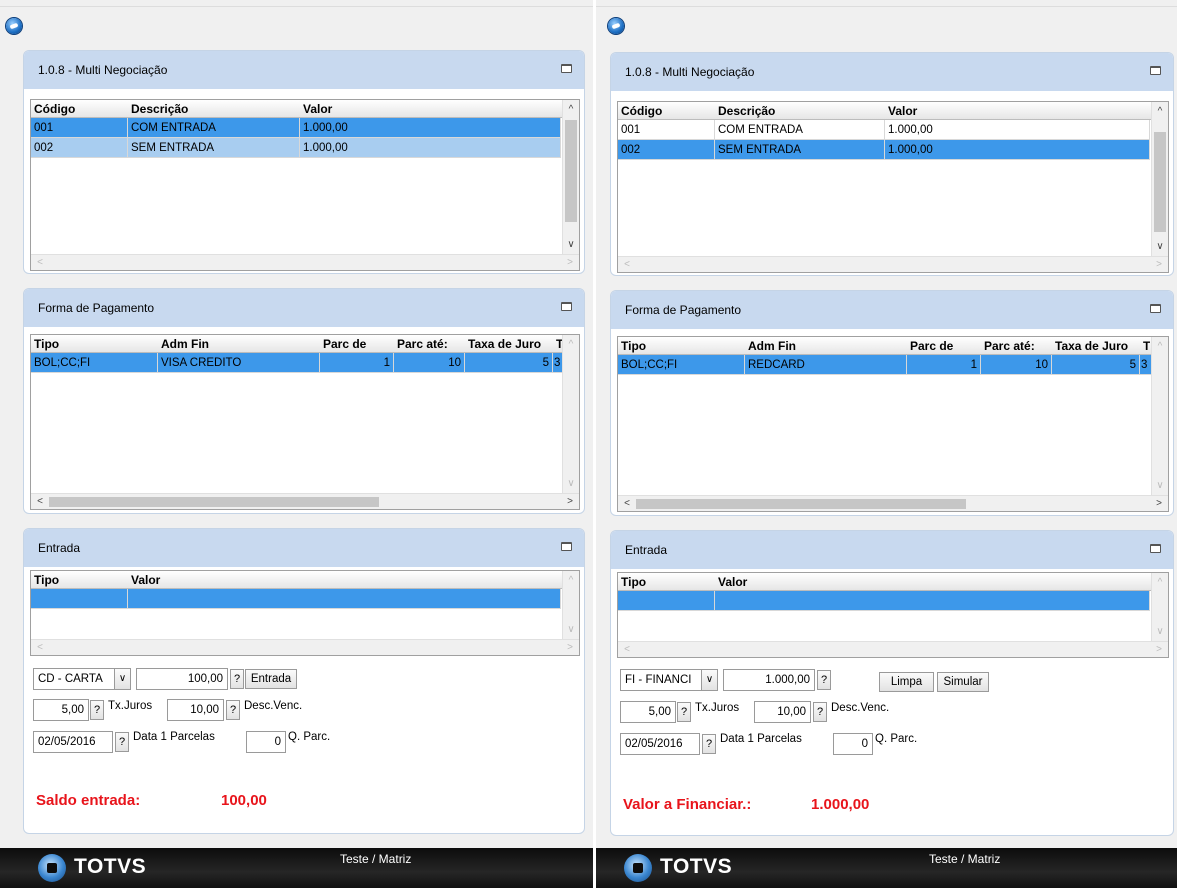 This screenshot has width=1177, height=888. I want to click on entrada-button: Entrada, so click(271, 679).